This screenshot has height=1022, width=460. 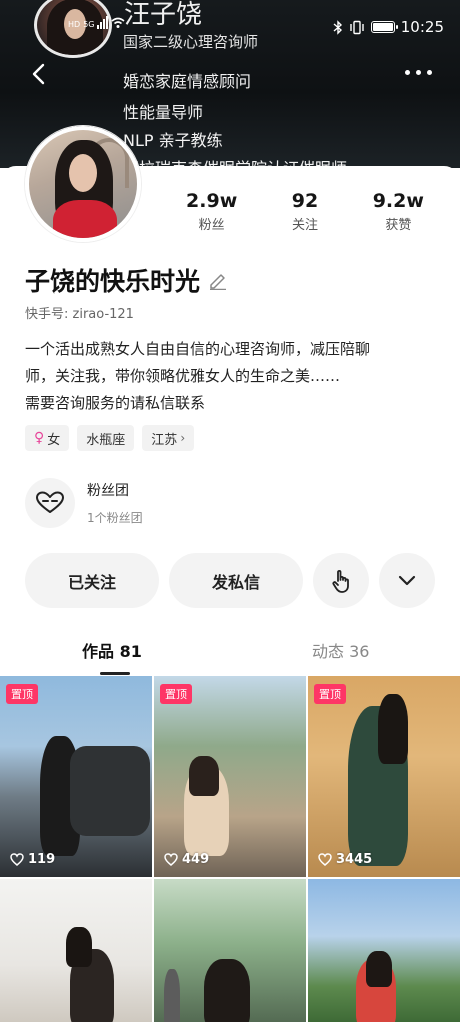 I want to click on video-thumbnail: 置顶 119, so click(x=76, y=776).